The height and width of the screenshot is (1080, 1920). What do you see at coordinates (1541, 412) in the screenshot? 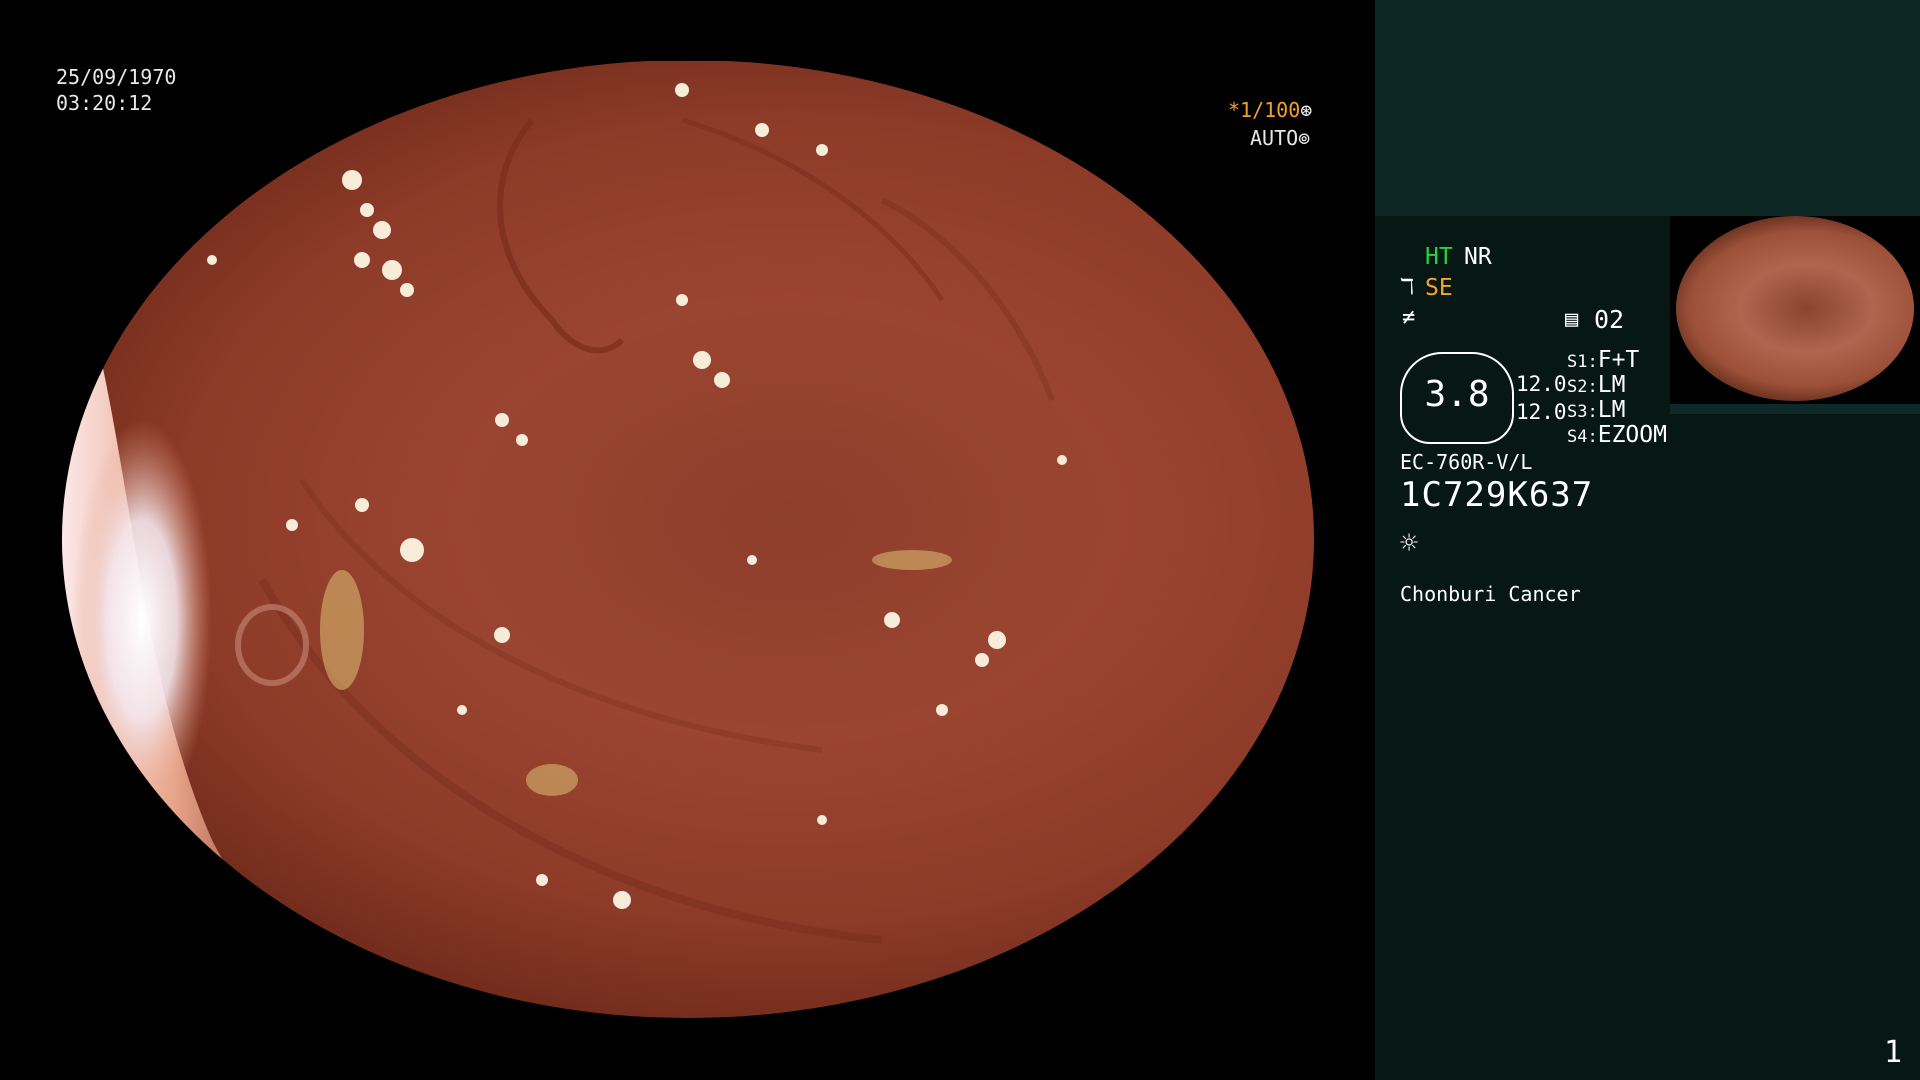
I see `level-bottom: 12.0` at bounding box center [1541, 412].